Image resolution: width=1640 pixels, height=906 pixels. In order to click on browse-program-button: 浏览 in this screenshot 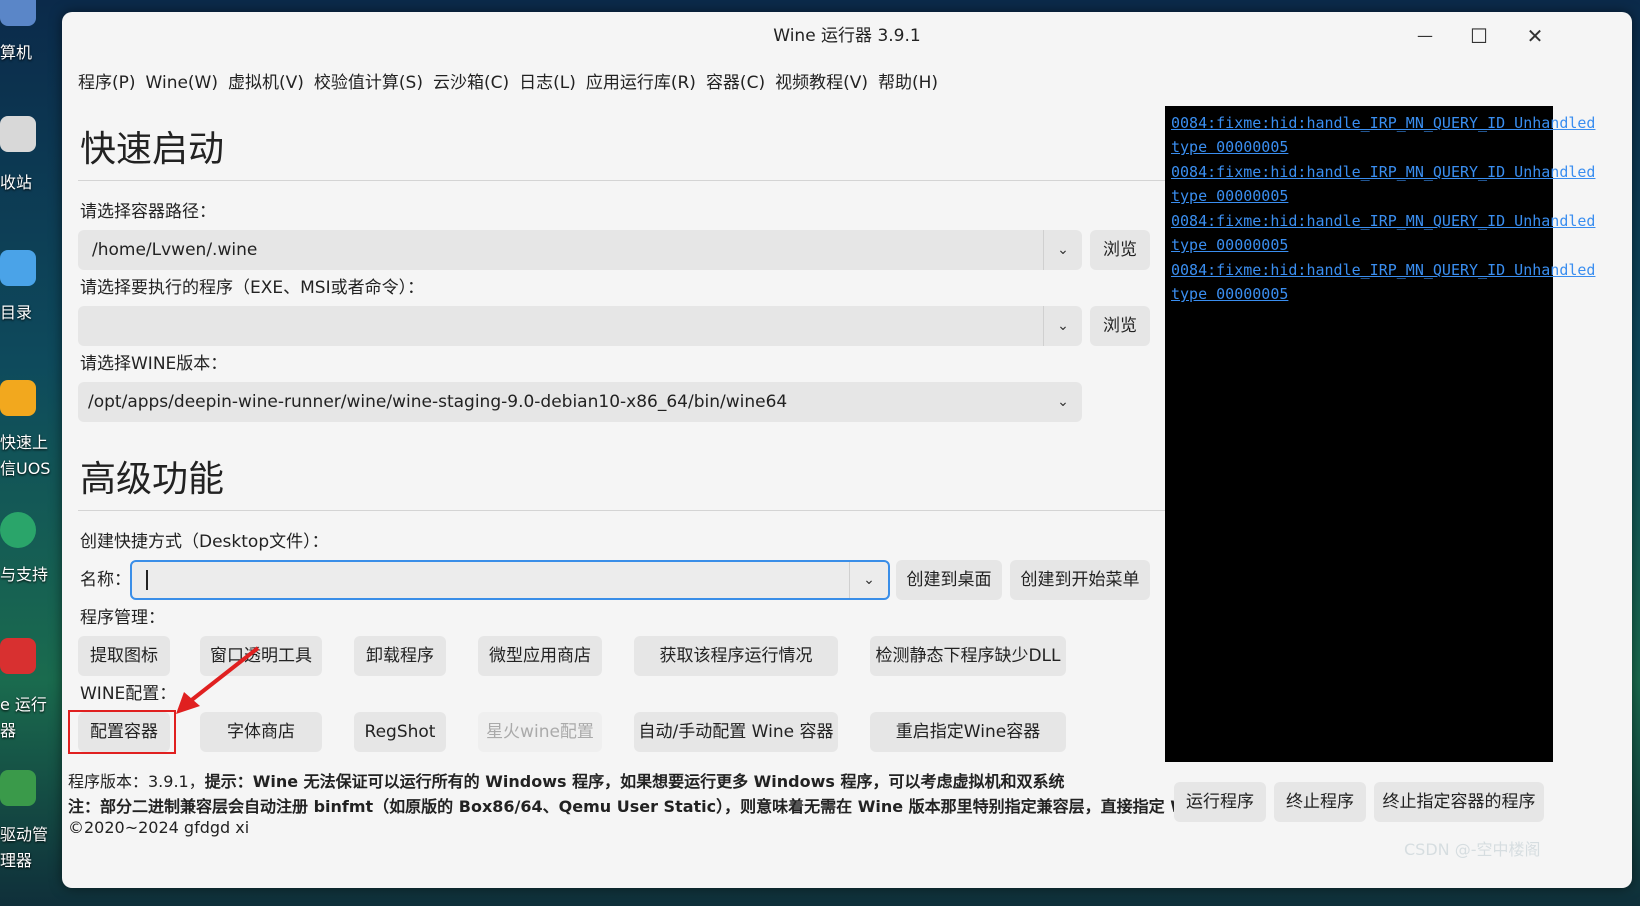, I will do `click(1120, 326)`.